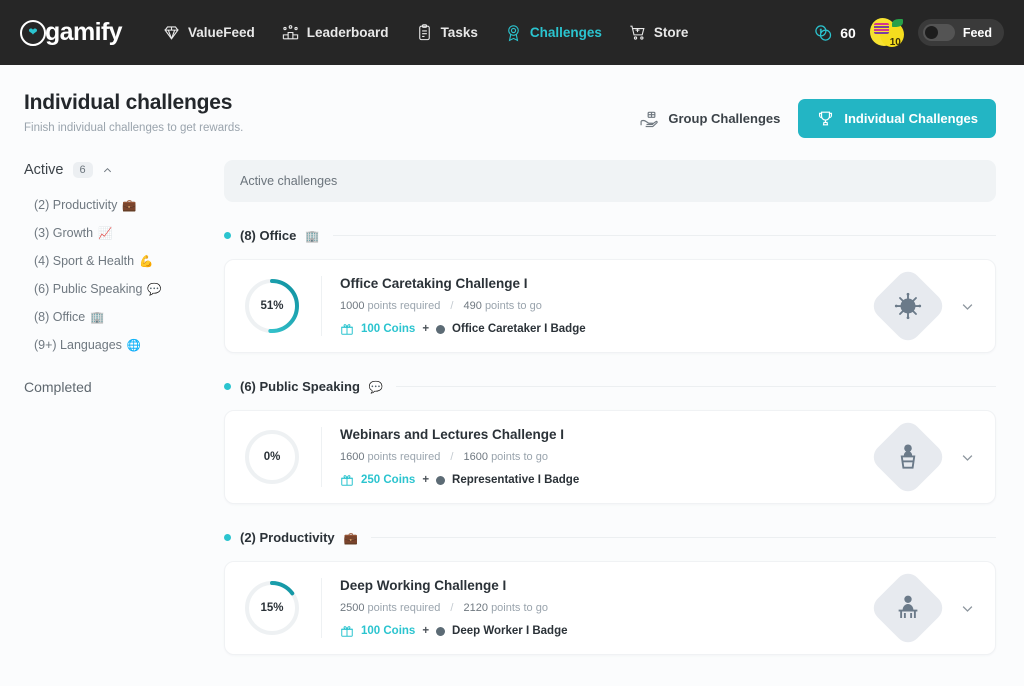  Describe the element at coordinates (388, 329) in the screenshot. I see `reward-coins: 100 Coins` at that location.